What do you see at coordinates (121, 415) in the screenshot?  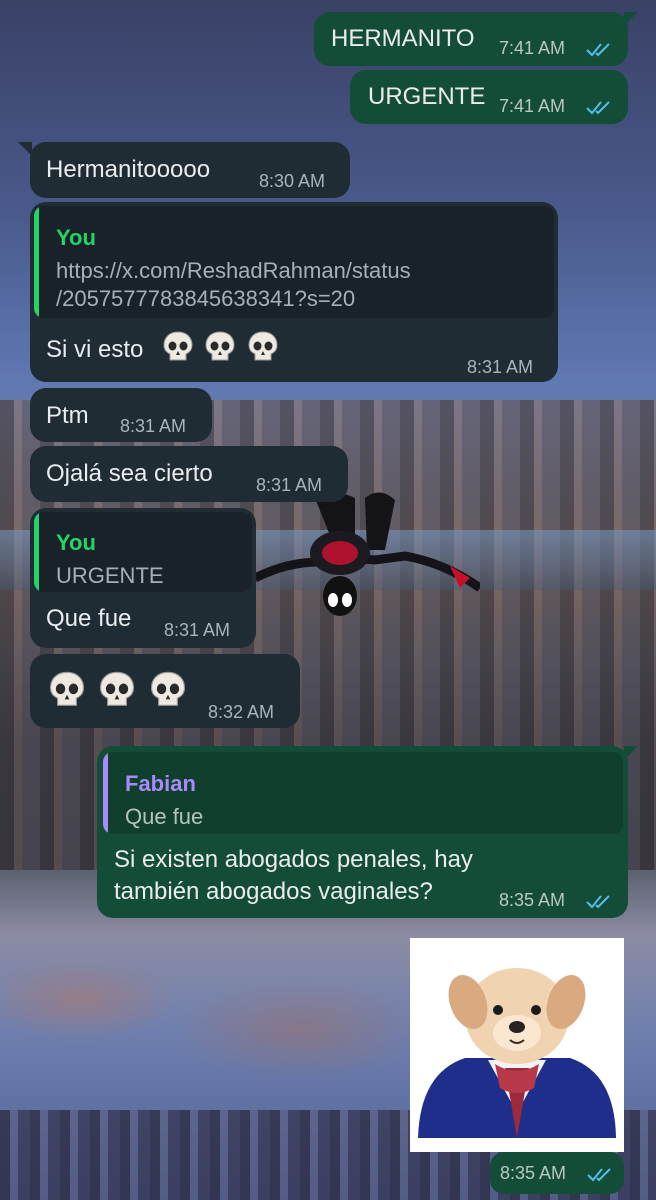 I see `message-incoming: Ptm 8:31 AM` at bounding box center [121, 415].